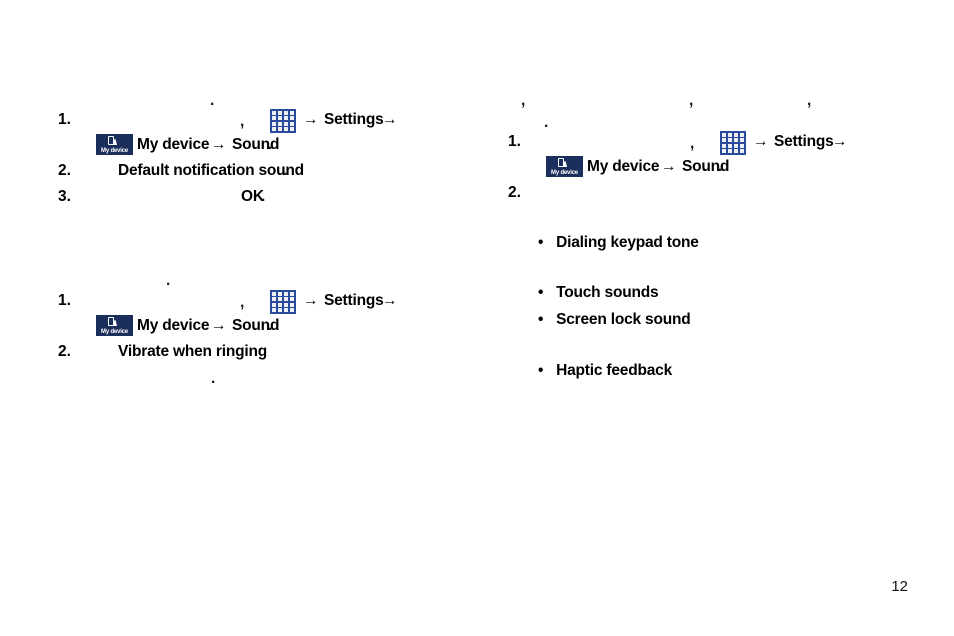  I want to click on right-intro-comma-one: ,, so click(523, 100).